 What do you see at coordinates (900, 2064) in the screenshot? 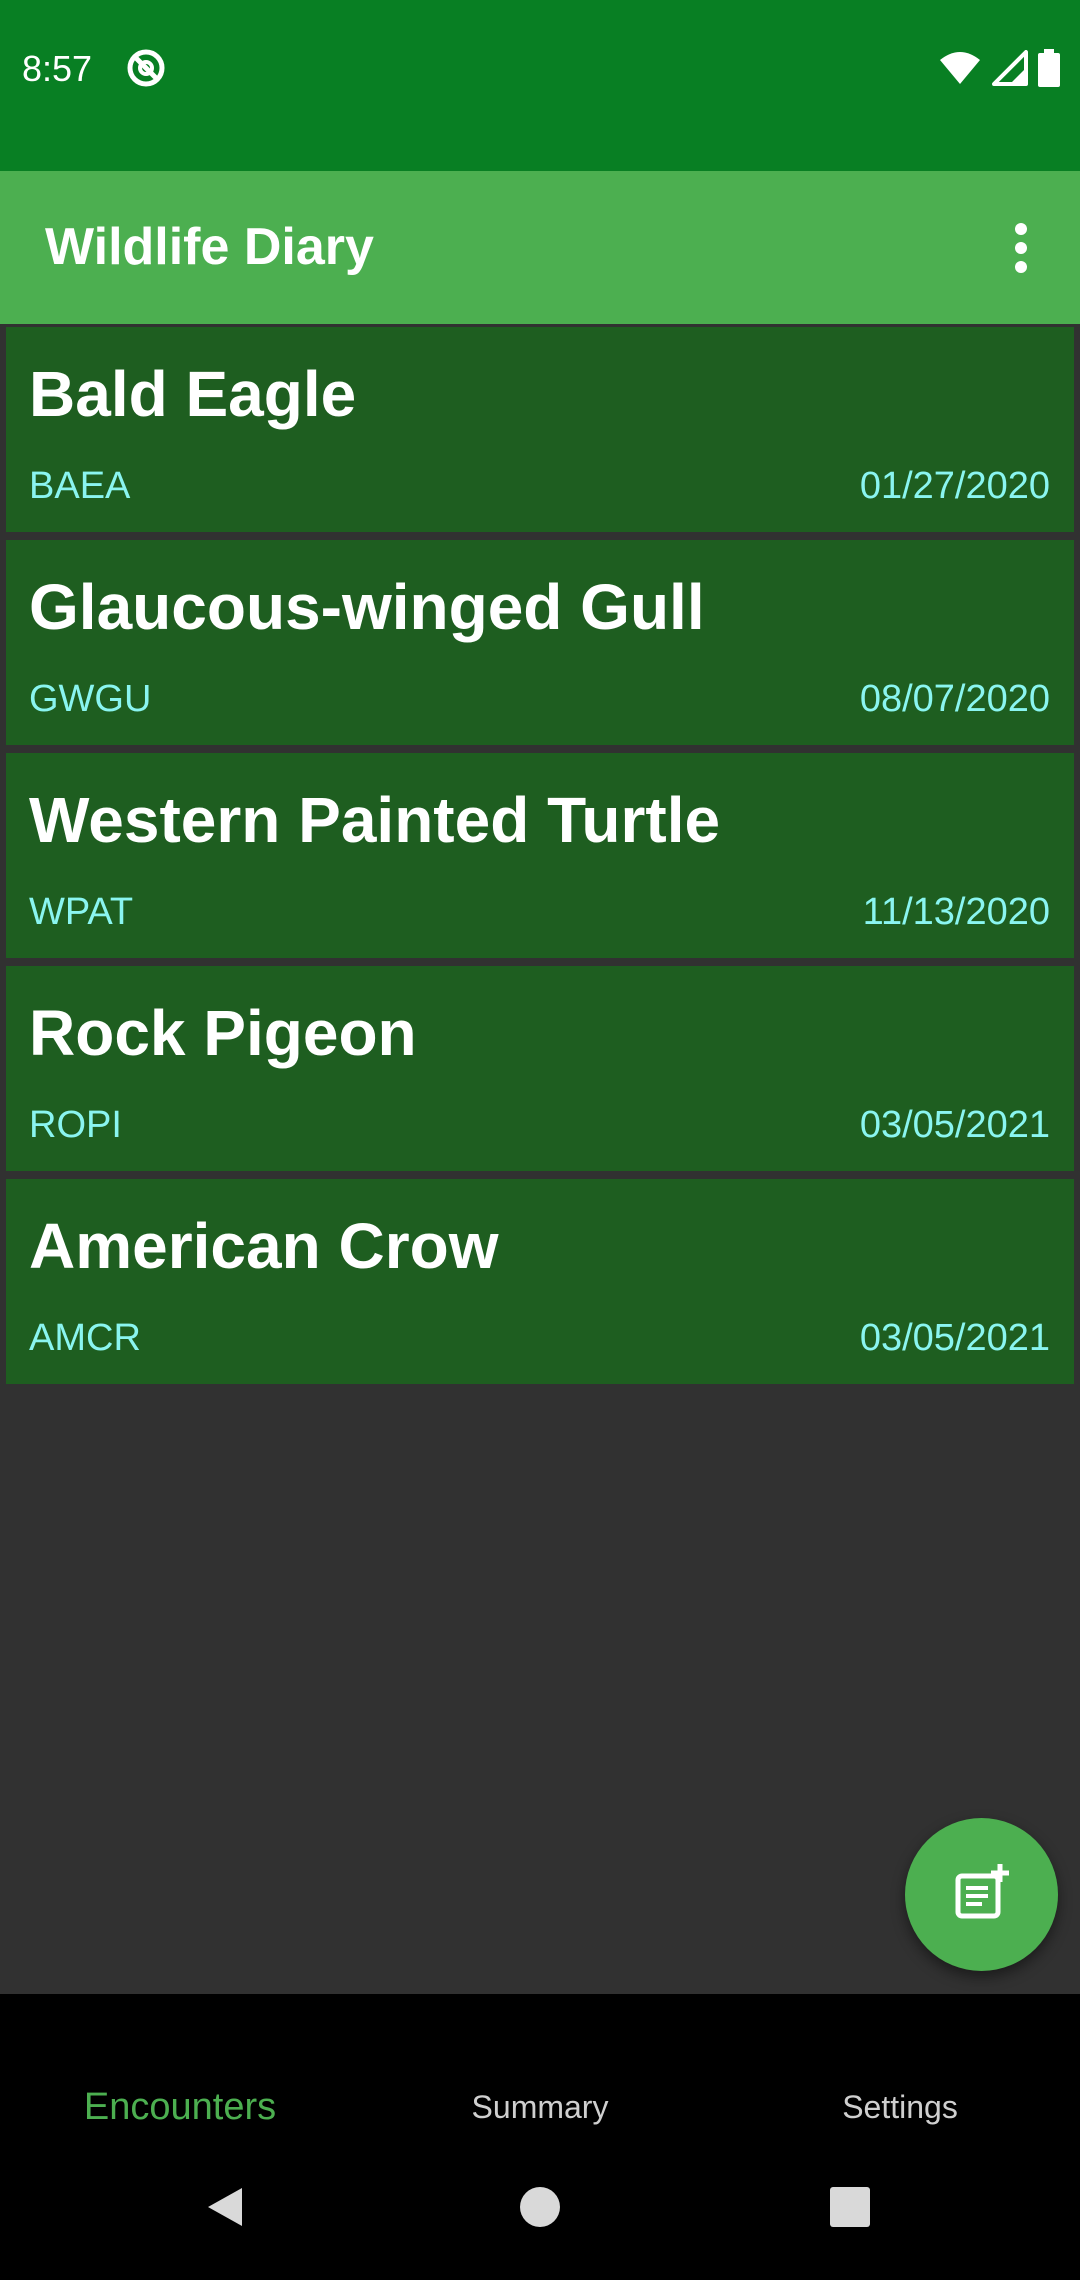
I see `nav-settings: Settings` at bounding box center [900, 2064].